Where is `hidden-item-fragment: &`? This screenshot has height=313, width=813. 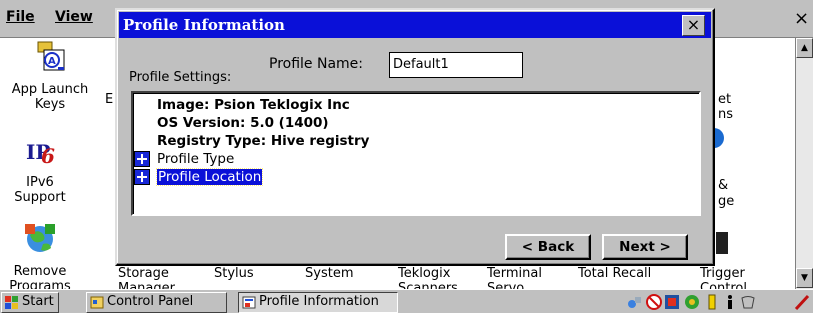 hidden-item-fragment: & is located at coordinates (723, 185).